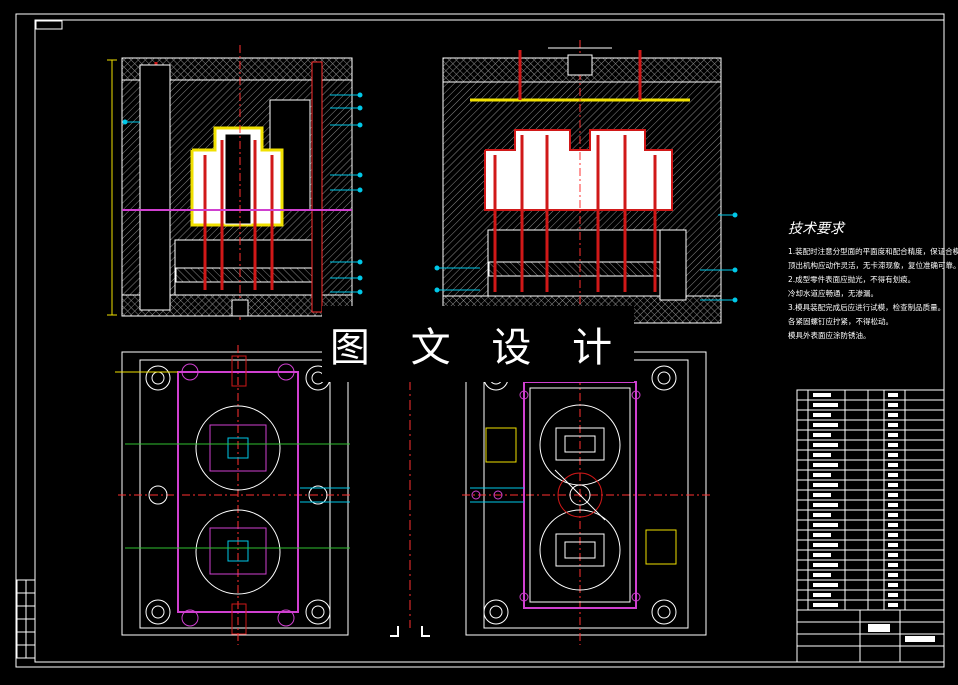 The image size is (958, 685). Describe the element at coordinates (233, 495) in the screenshot. I see `plan-view-left` at that location.